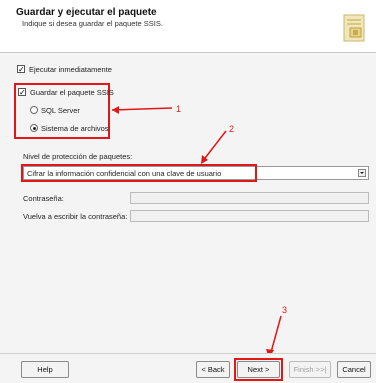 This screenshot has width=376, height=383. What do you see at coordinates (285, 310) in the screenshot?
I see `annotation-number-3: 3` at bounding box center [285, 310].